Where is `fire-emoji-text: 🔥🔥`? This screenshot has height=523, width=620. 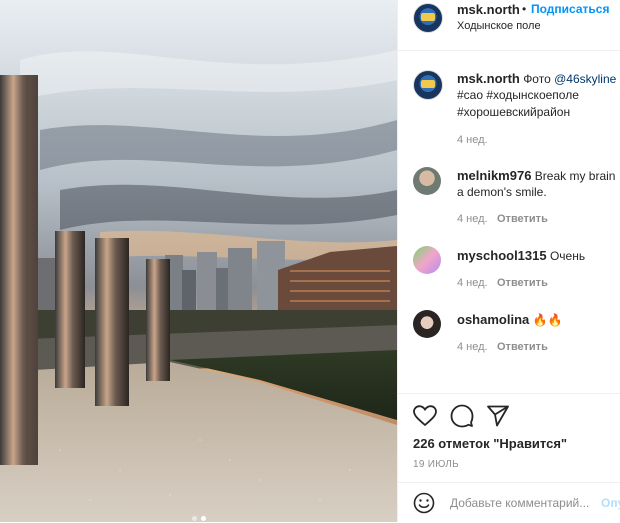
fire-emoji-text: 🔥🔥 is located at coordinates (547, 320).